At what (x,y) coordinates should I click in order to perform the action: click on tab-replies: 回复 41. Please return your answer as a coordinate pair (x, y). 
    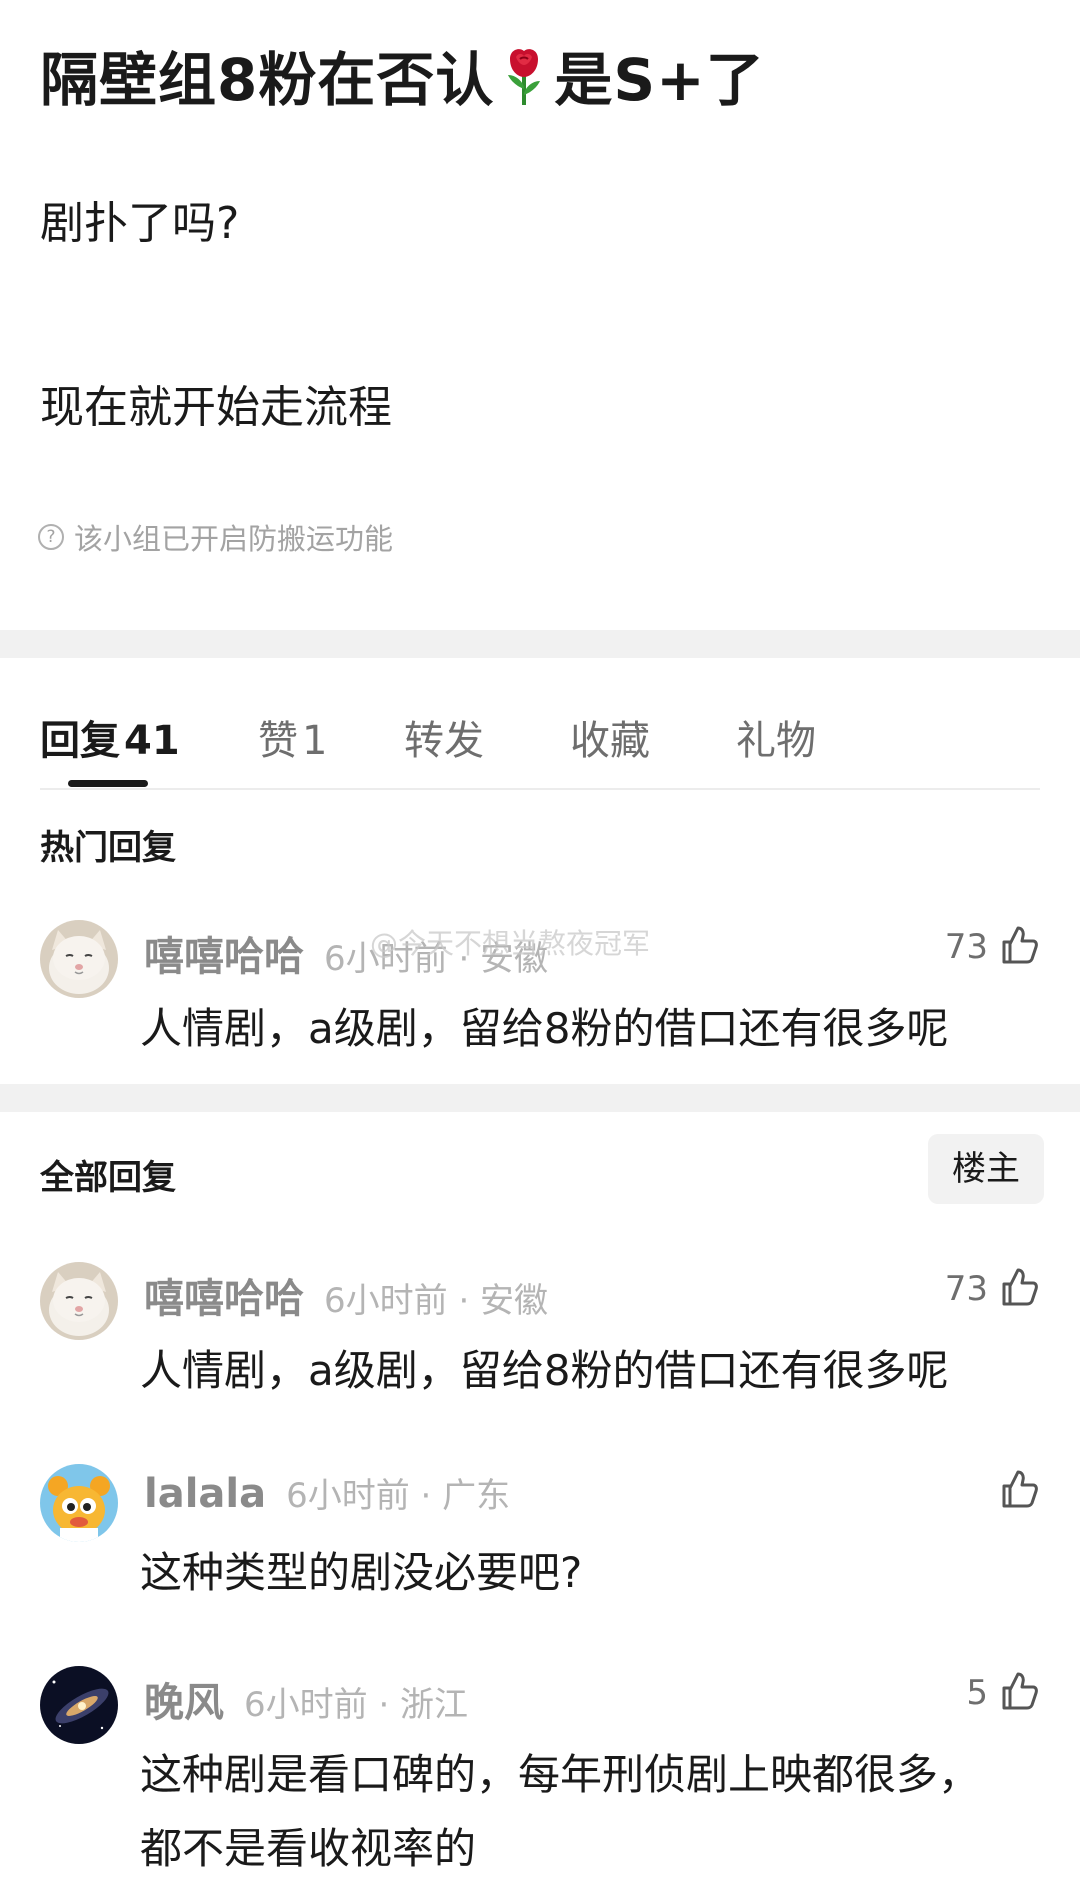
    Looking at the image, I should click on (110, 737).